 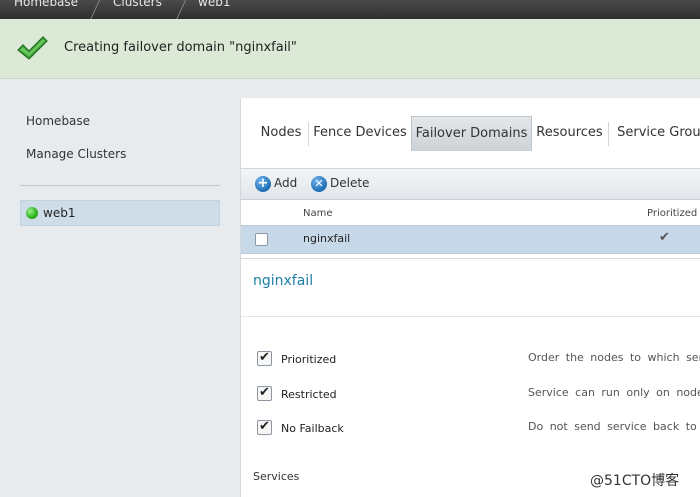 I want to click on column-header-prioritized: Prioritized, so click(x=672, y=213).